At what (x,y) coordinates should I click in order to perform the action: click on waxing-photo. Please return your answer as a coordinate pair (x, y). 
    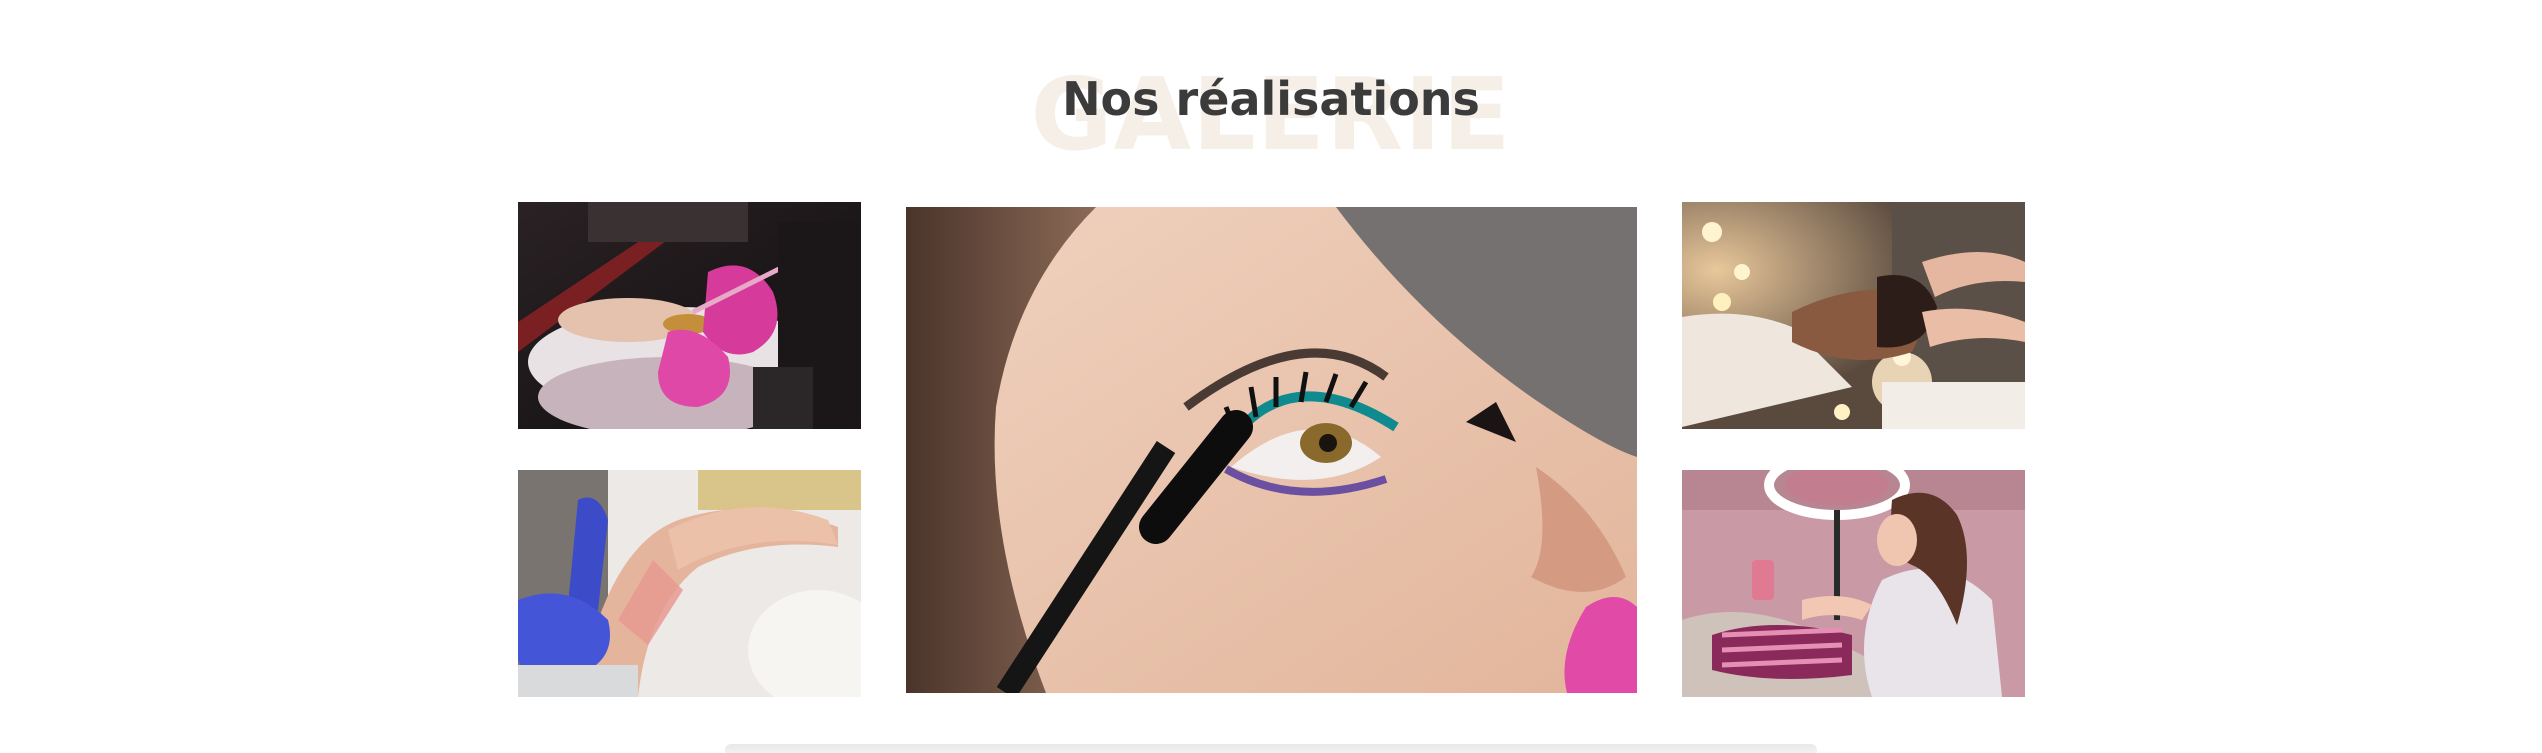
    Looking at the image, I should click on (689, 583).